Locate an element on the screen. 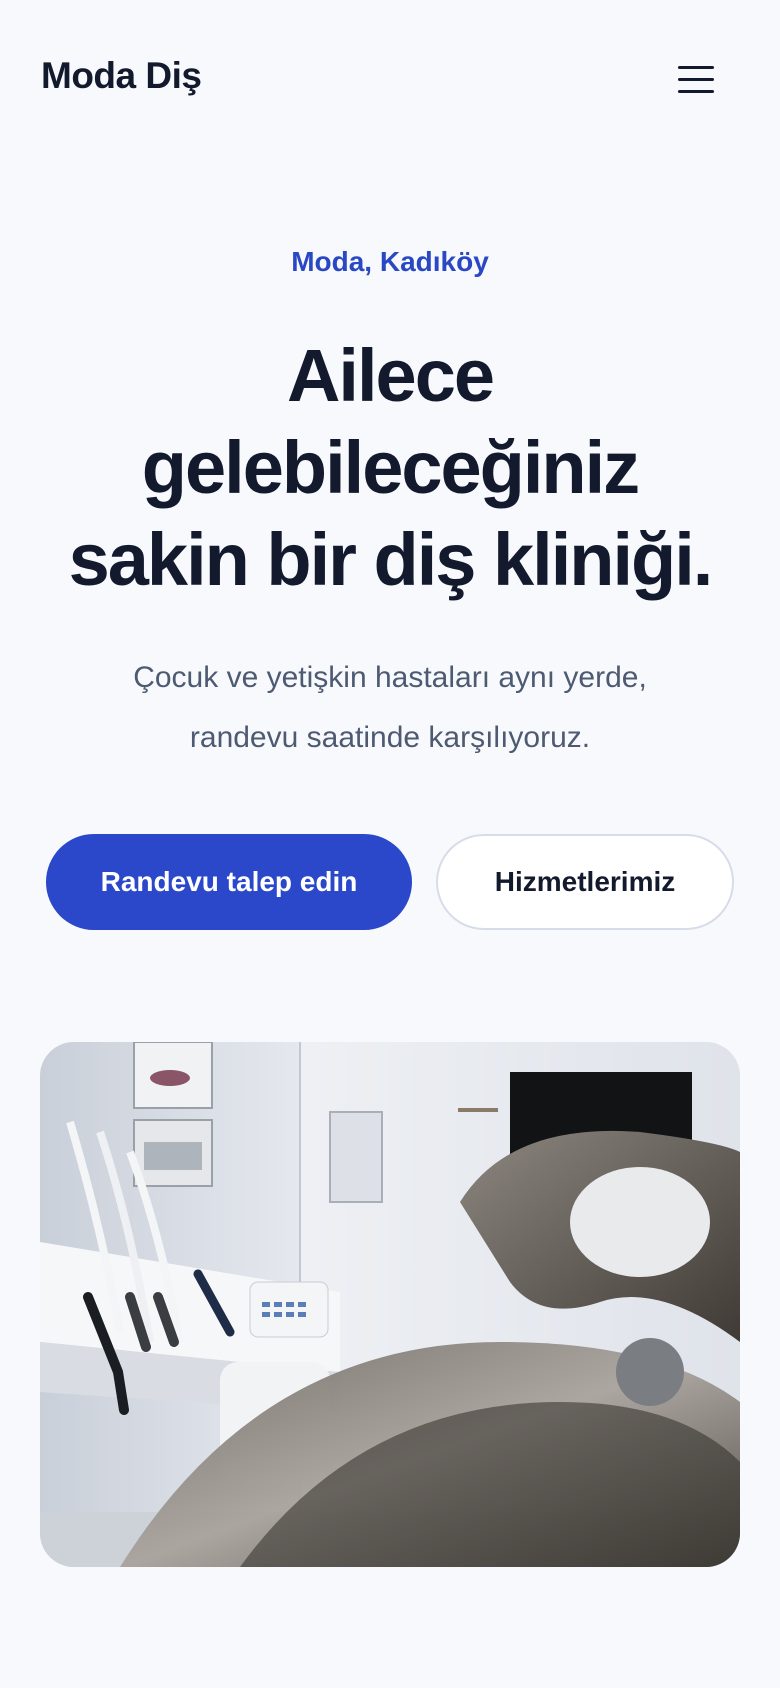  headline-line: gelebileceğiniz is located at coordinates (390, 467).